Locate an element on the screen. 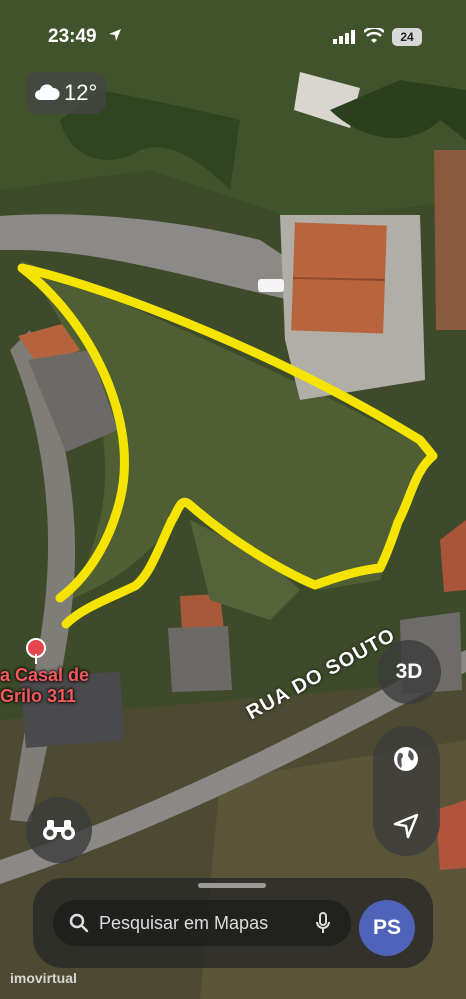 This screenshot has height=999, width=466. 3d-button: 3D is located at coordinates (409, 672).